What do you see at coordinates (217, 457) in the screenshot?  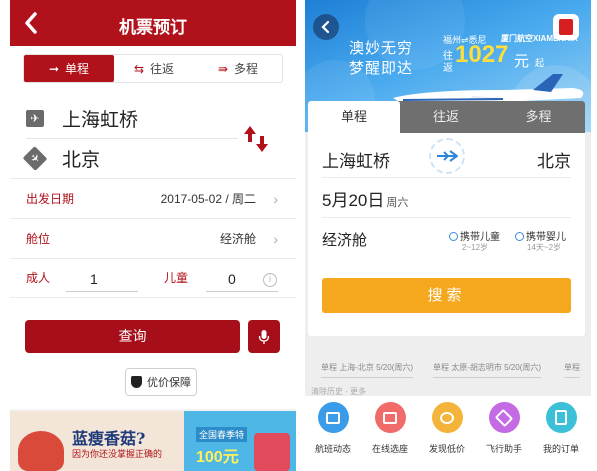 I see `promo-amount: 100元` at bounding box center [217, 457].